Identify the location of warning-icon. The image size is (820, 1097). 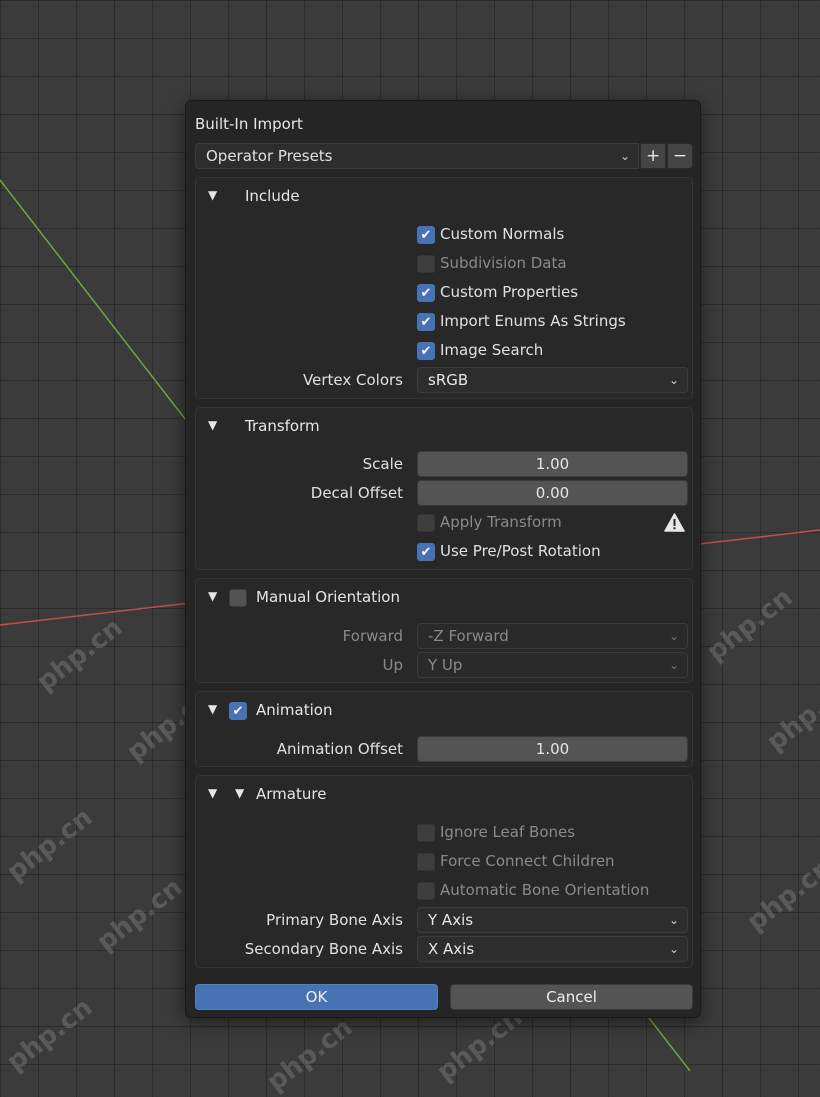
(674, 522).